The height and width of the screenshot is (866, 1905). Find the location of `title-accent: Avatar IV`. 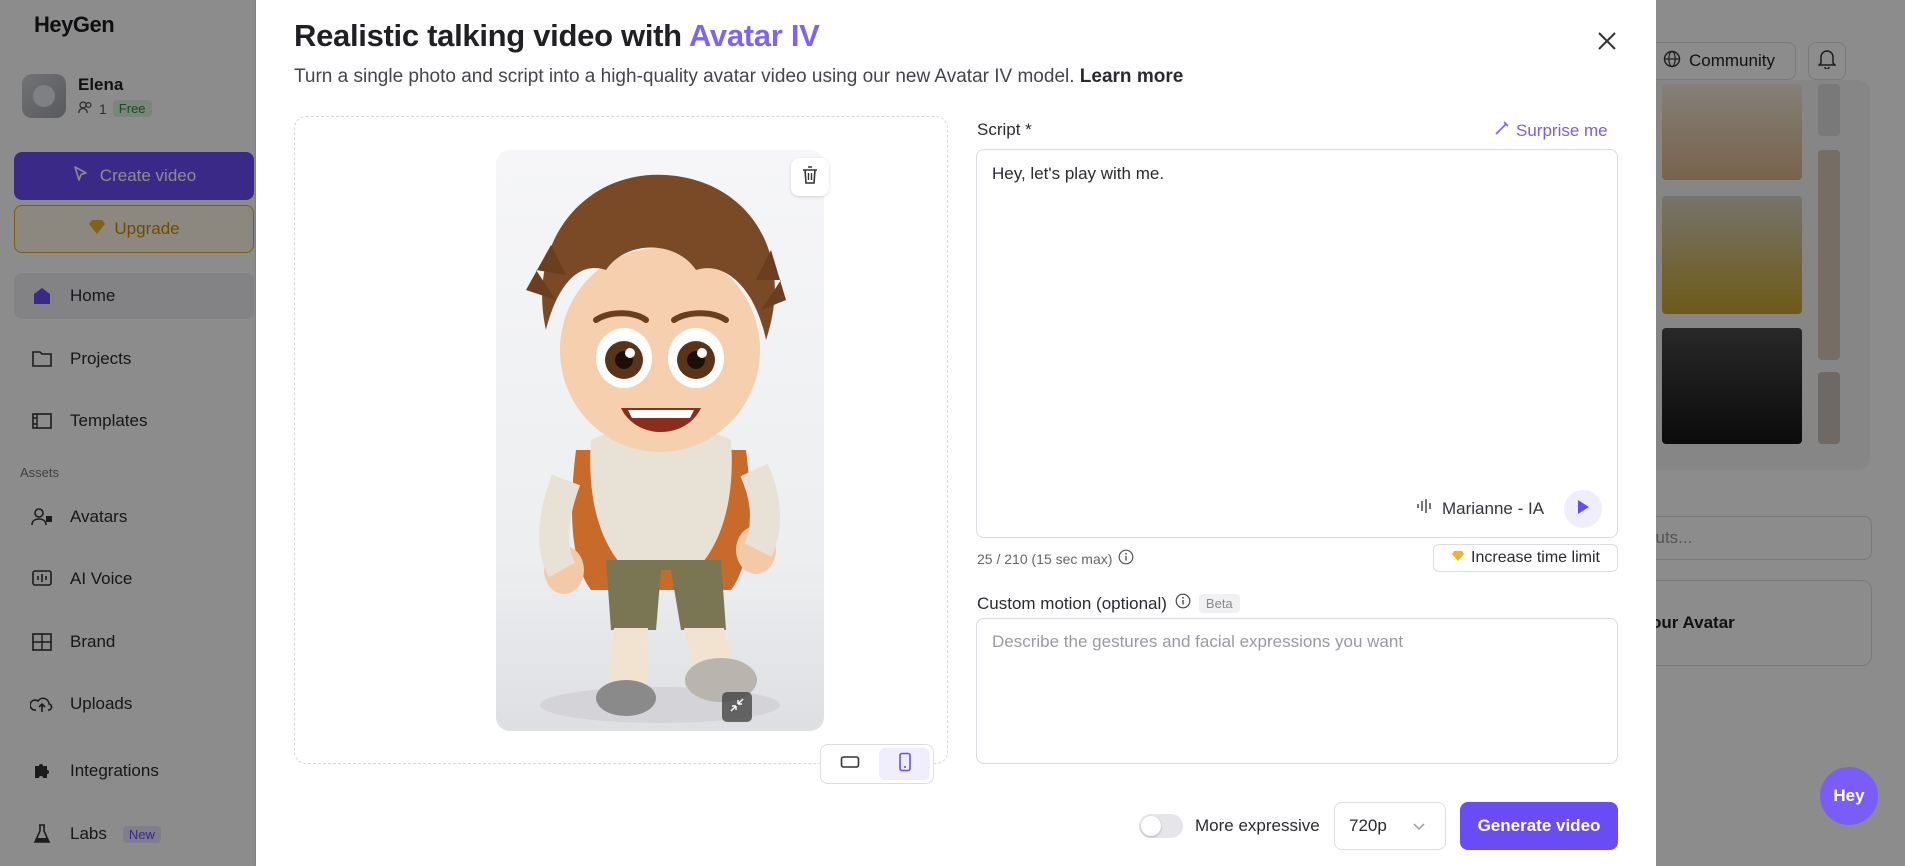

title-accent: Avatar IV is located at coordinates (754, 35).